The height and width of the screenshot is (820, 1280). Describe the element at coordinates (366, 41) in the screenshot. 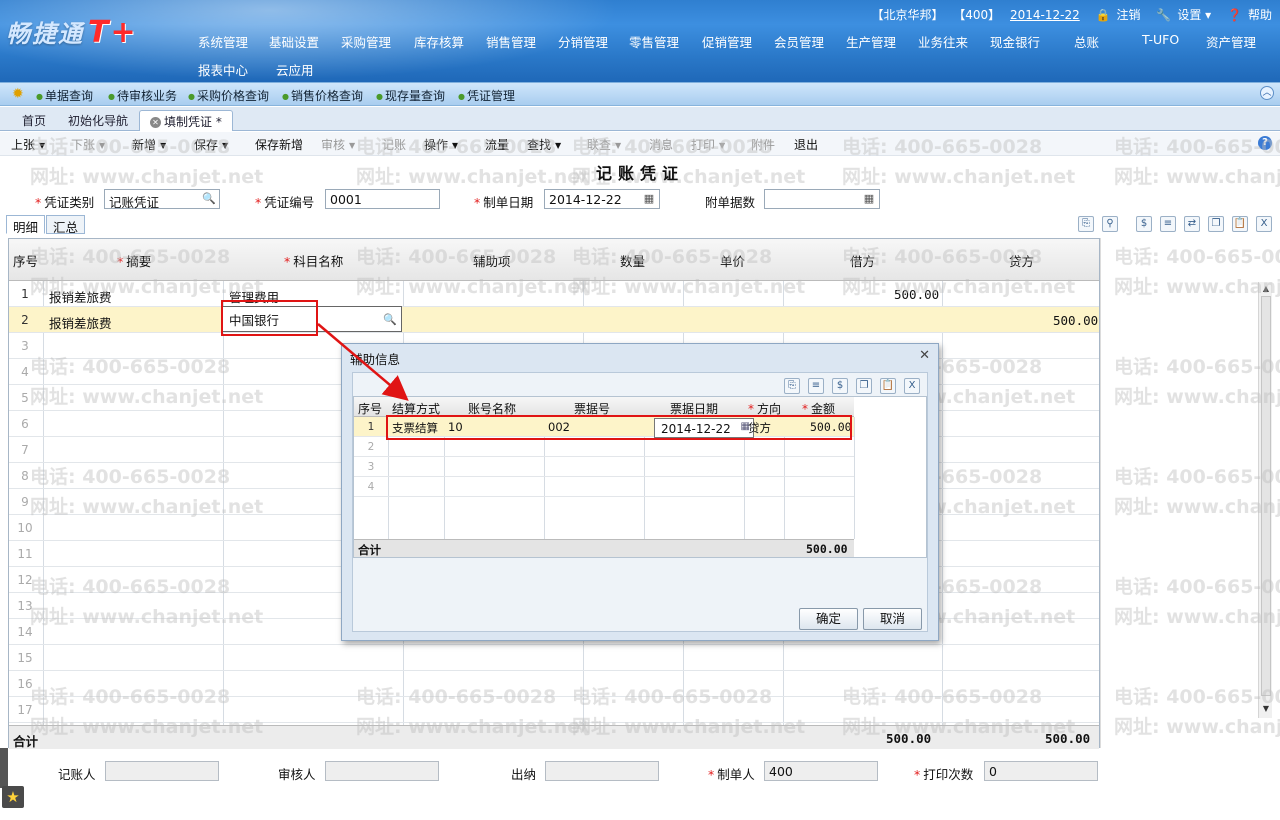

I see `menu-item: 采购管理` at that location.